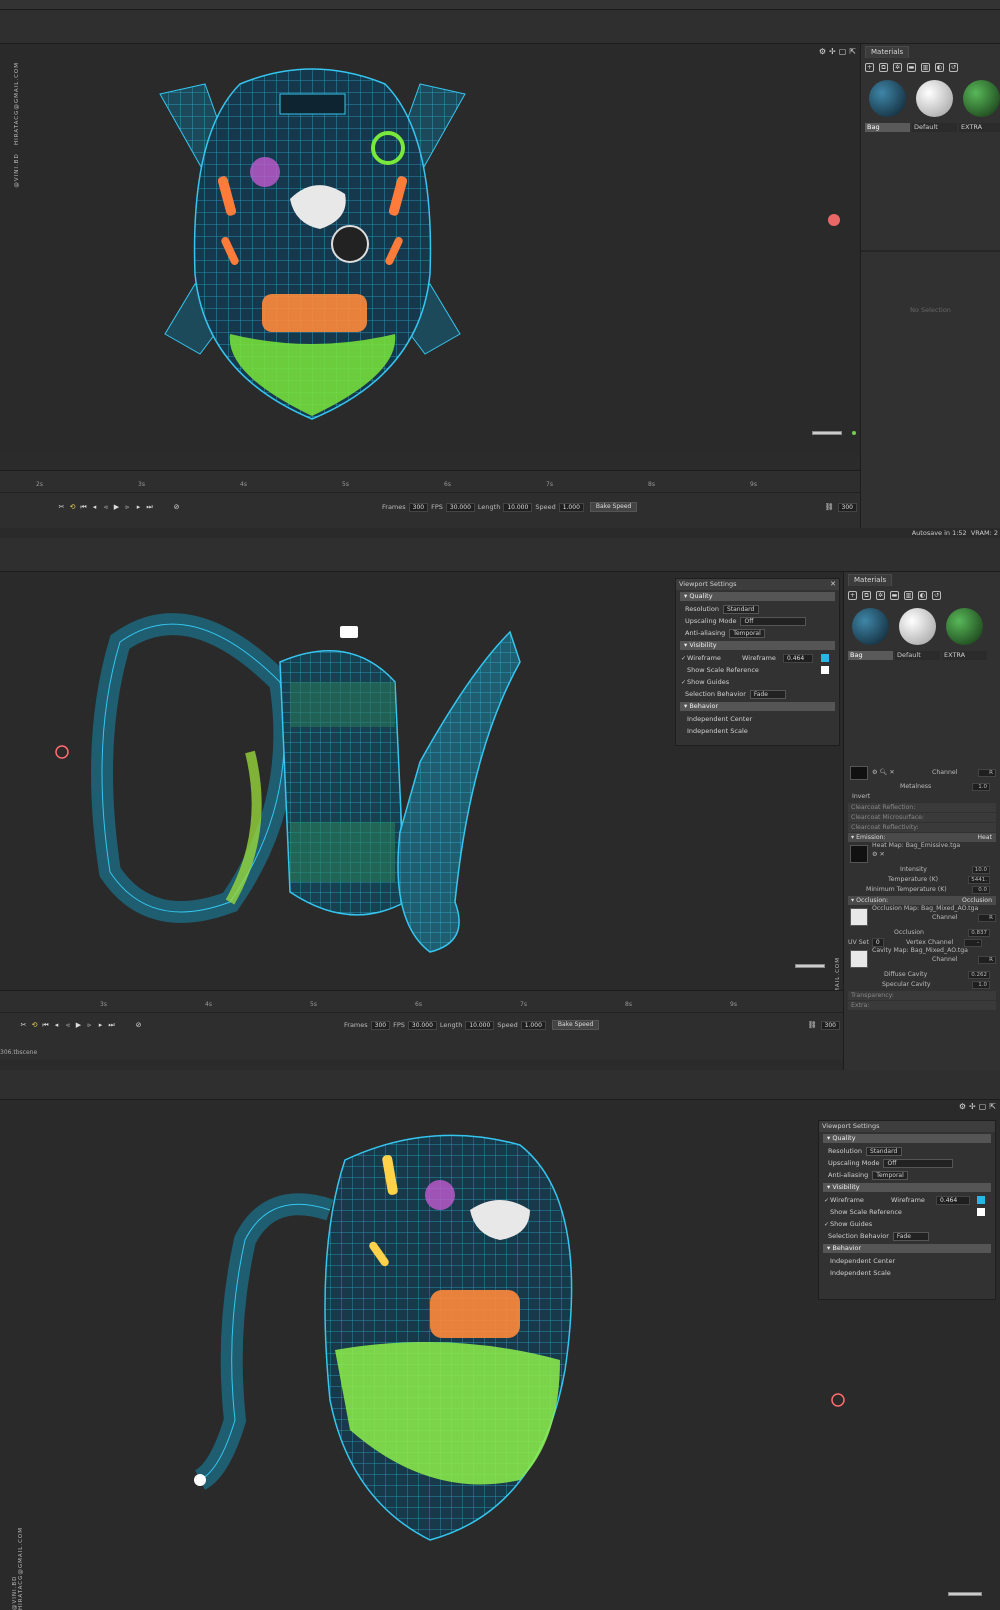  I want to click on diffuse-cavity-input: 0.262, so click(979, 975).